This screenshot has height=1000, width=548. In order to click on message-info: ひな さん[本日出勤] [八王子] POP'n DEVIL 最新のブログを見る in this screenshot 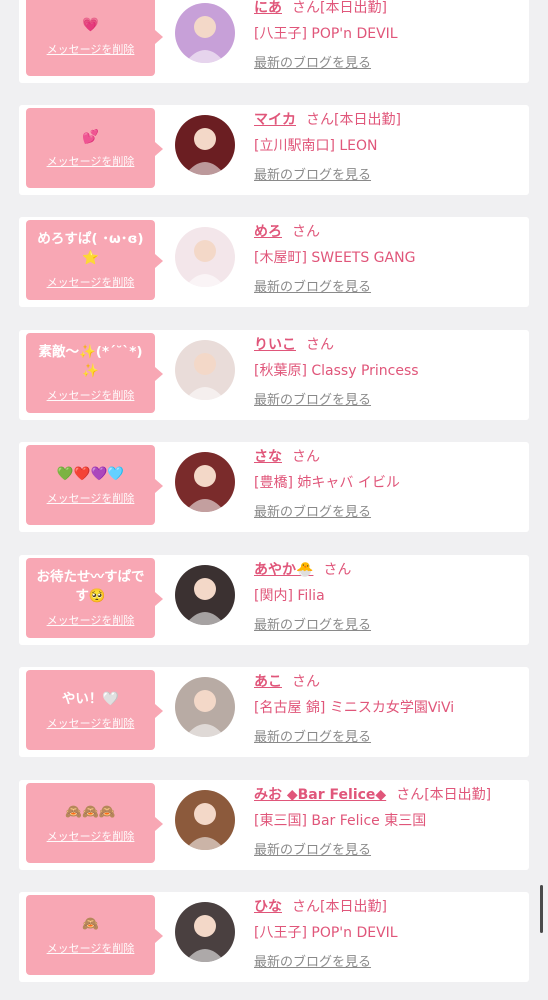, I will do `click(389, 934)`.